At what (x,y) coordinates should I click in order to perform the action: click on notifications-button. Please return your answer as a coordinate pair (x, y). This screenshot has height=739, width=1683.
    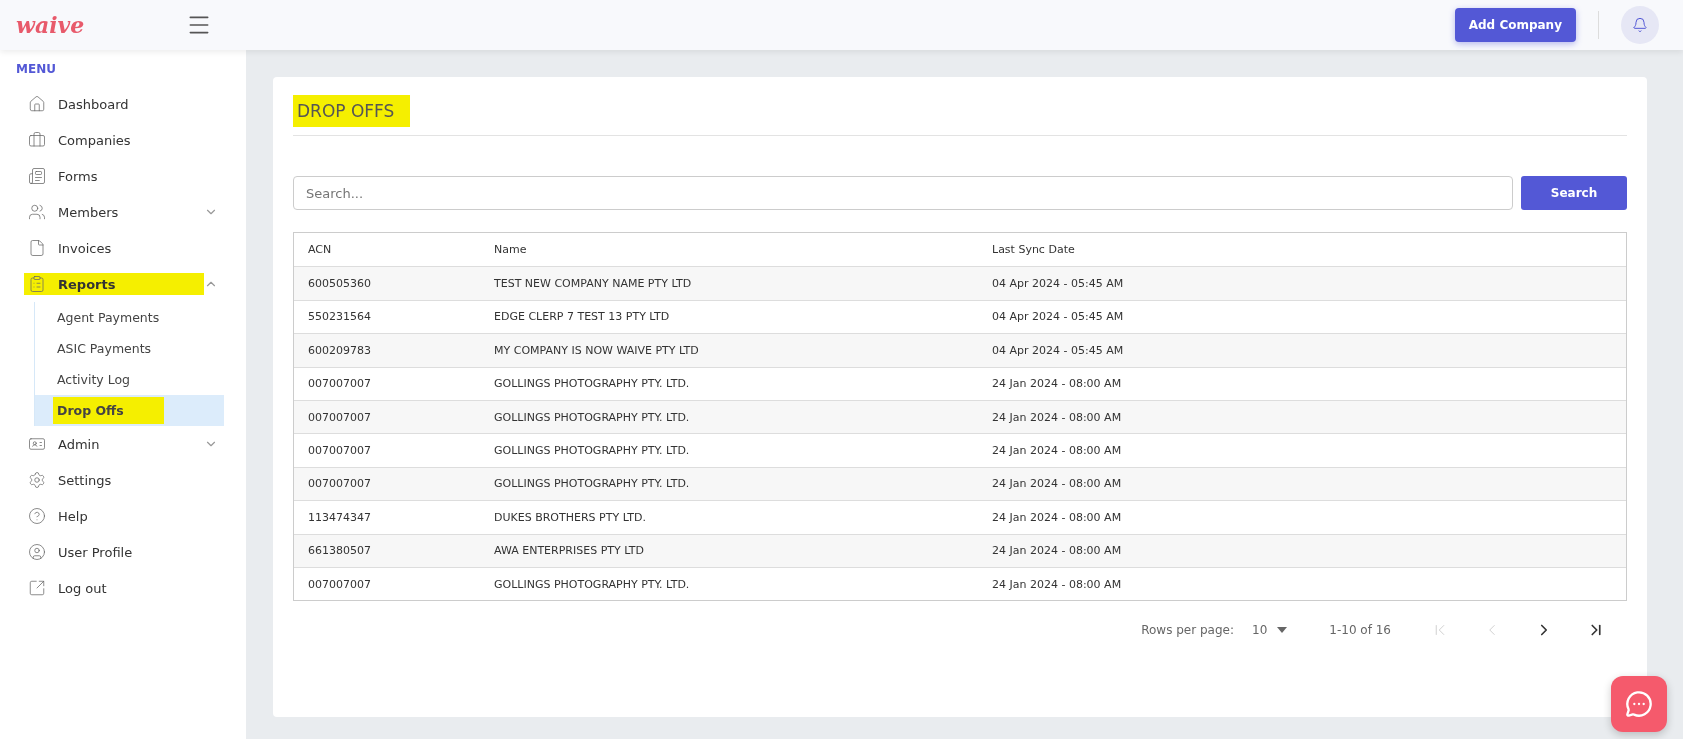
    Looking at the image, I should click on (1640, 25).